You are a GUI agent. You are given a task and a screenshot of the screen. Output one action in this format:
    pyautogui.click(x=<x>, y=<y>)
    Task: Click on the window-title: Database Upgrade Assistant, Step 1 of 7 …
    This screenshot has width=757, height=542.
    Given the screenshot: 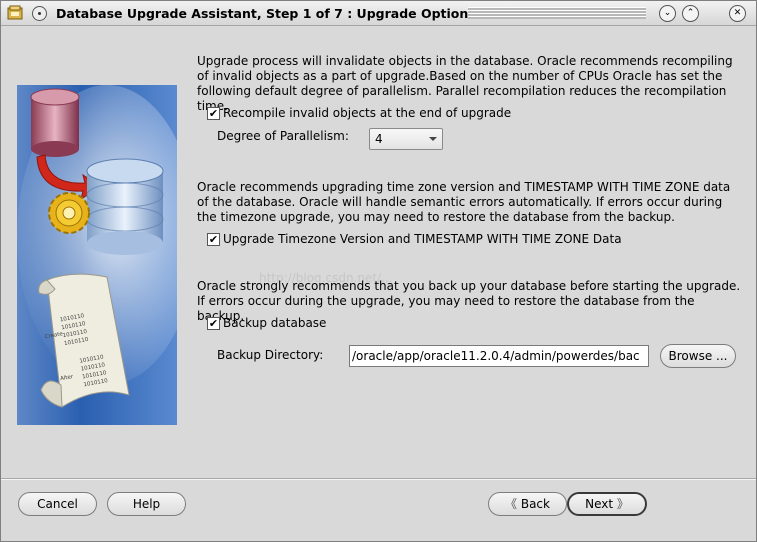 What is the action you would take?
    pyautogui.click(x=266, y=13)
    